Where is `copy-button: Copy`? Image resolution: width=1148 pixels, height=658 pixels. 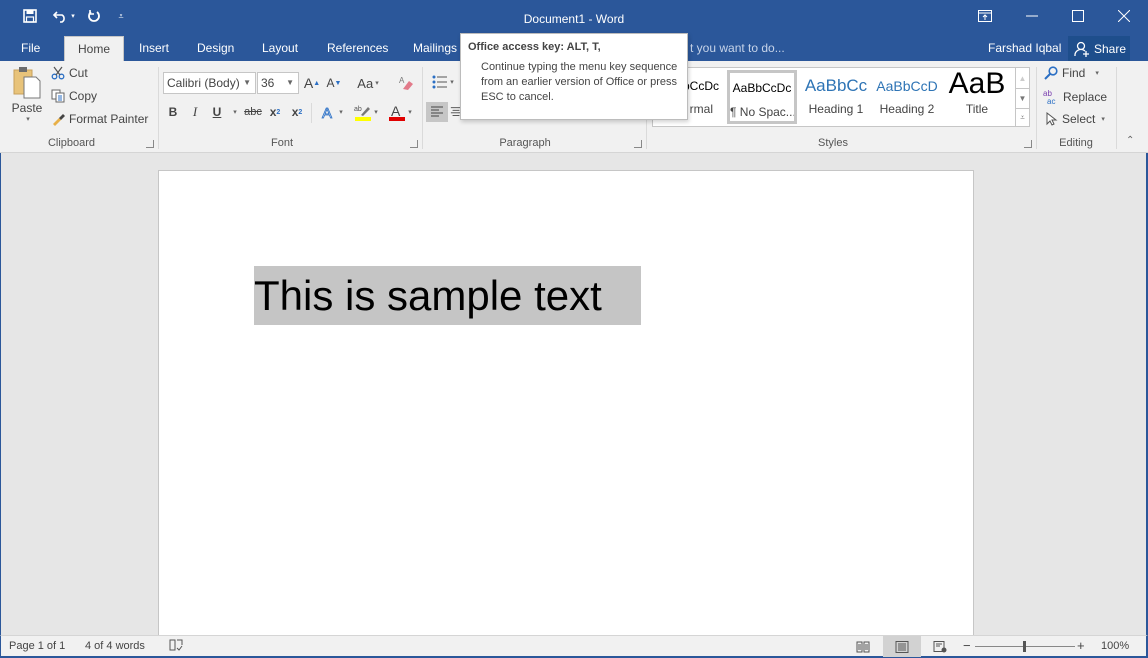 copy-button: Copy is located at coordinates (74, 96).